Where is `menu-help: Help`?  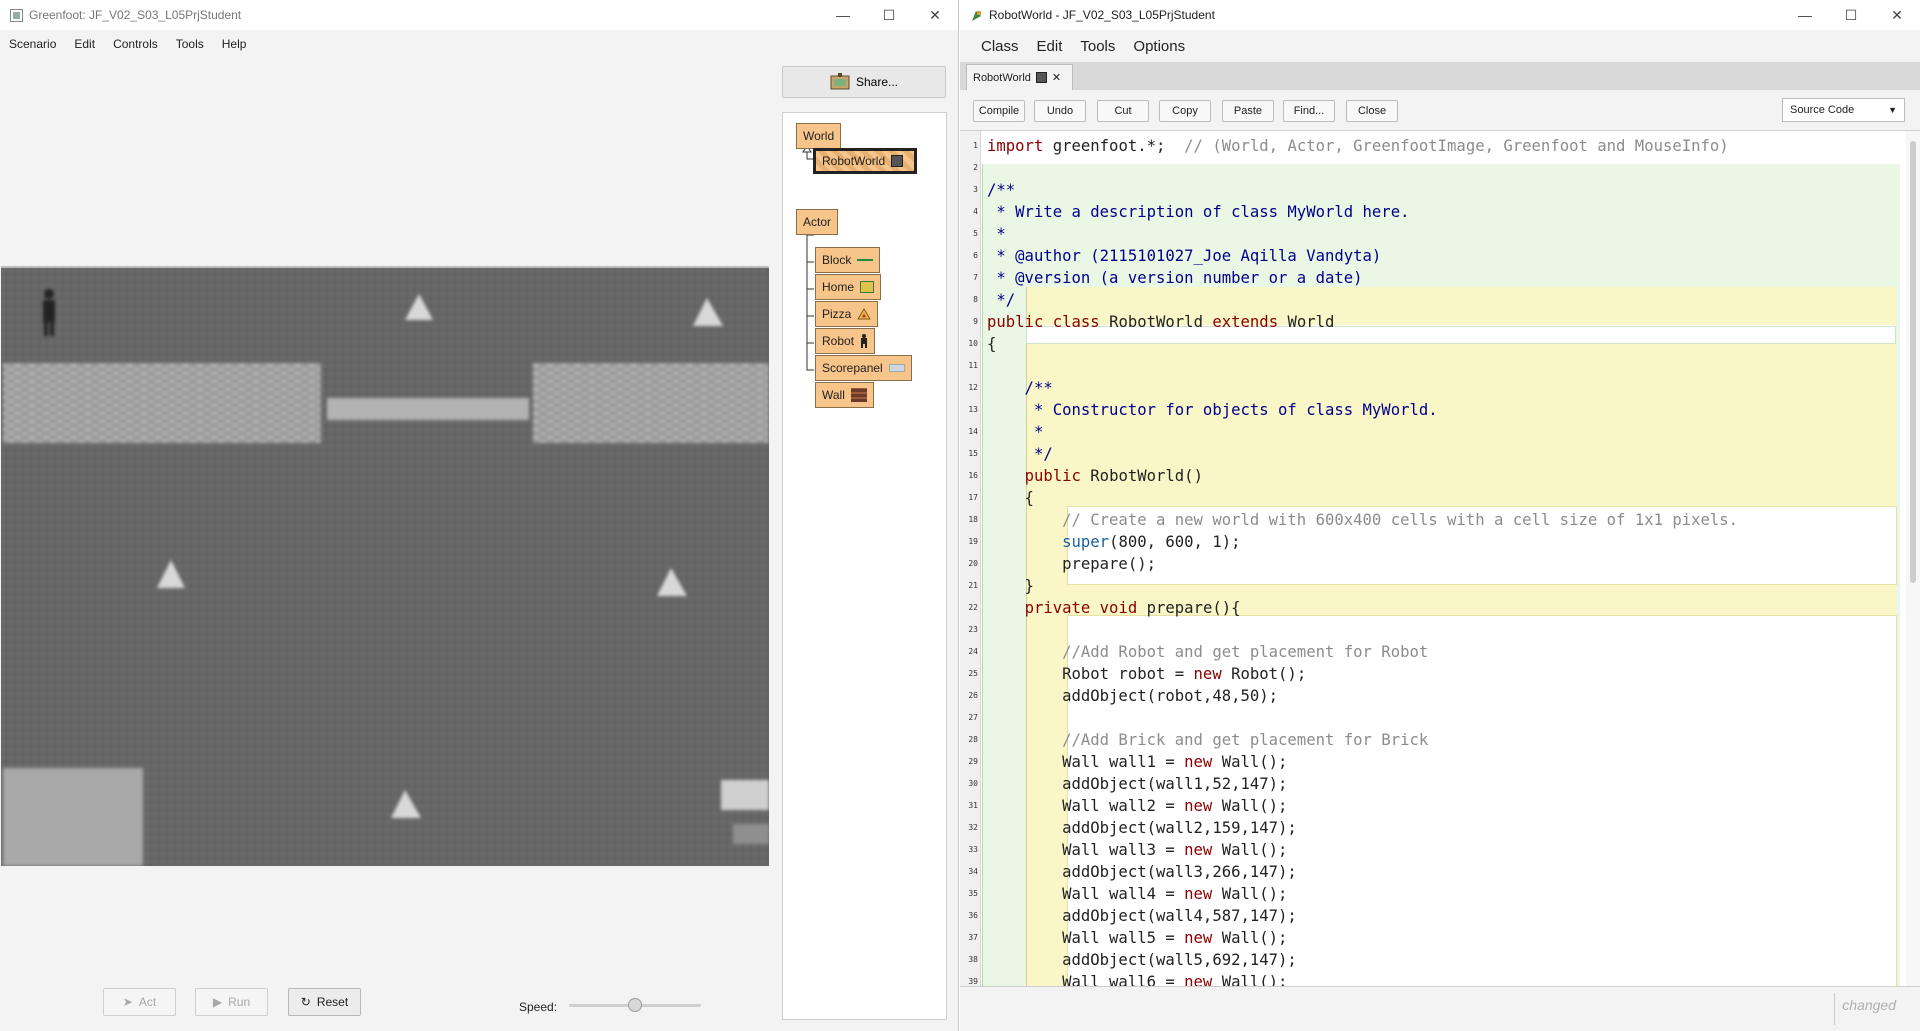 menu-help: Help is located at coordinates (234, 44).